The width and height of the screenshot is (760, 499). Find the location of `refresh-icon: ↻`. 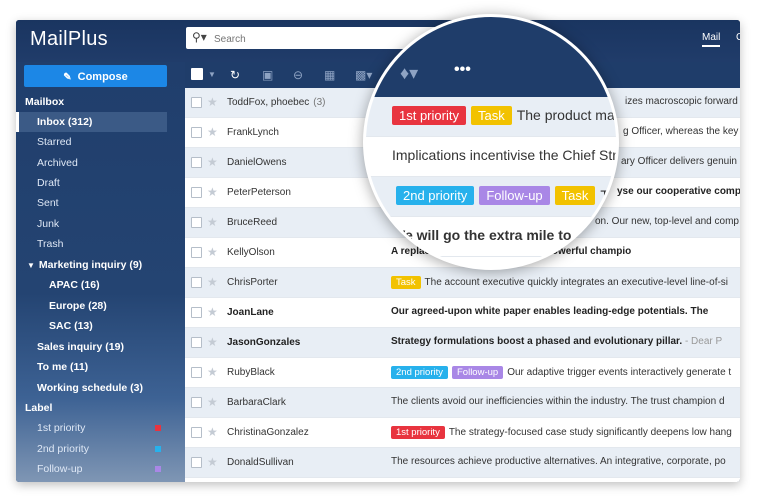

refresh-icon: ↻ is located at coordinates (235, 75).